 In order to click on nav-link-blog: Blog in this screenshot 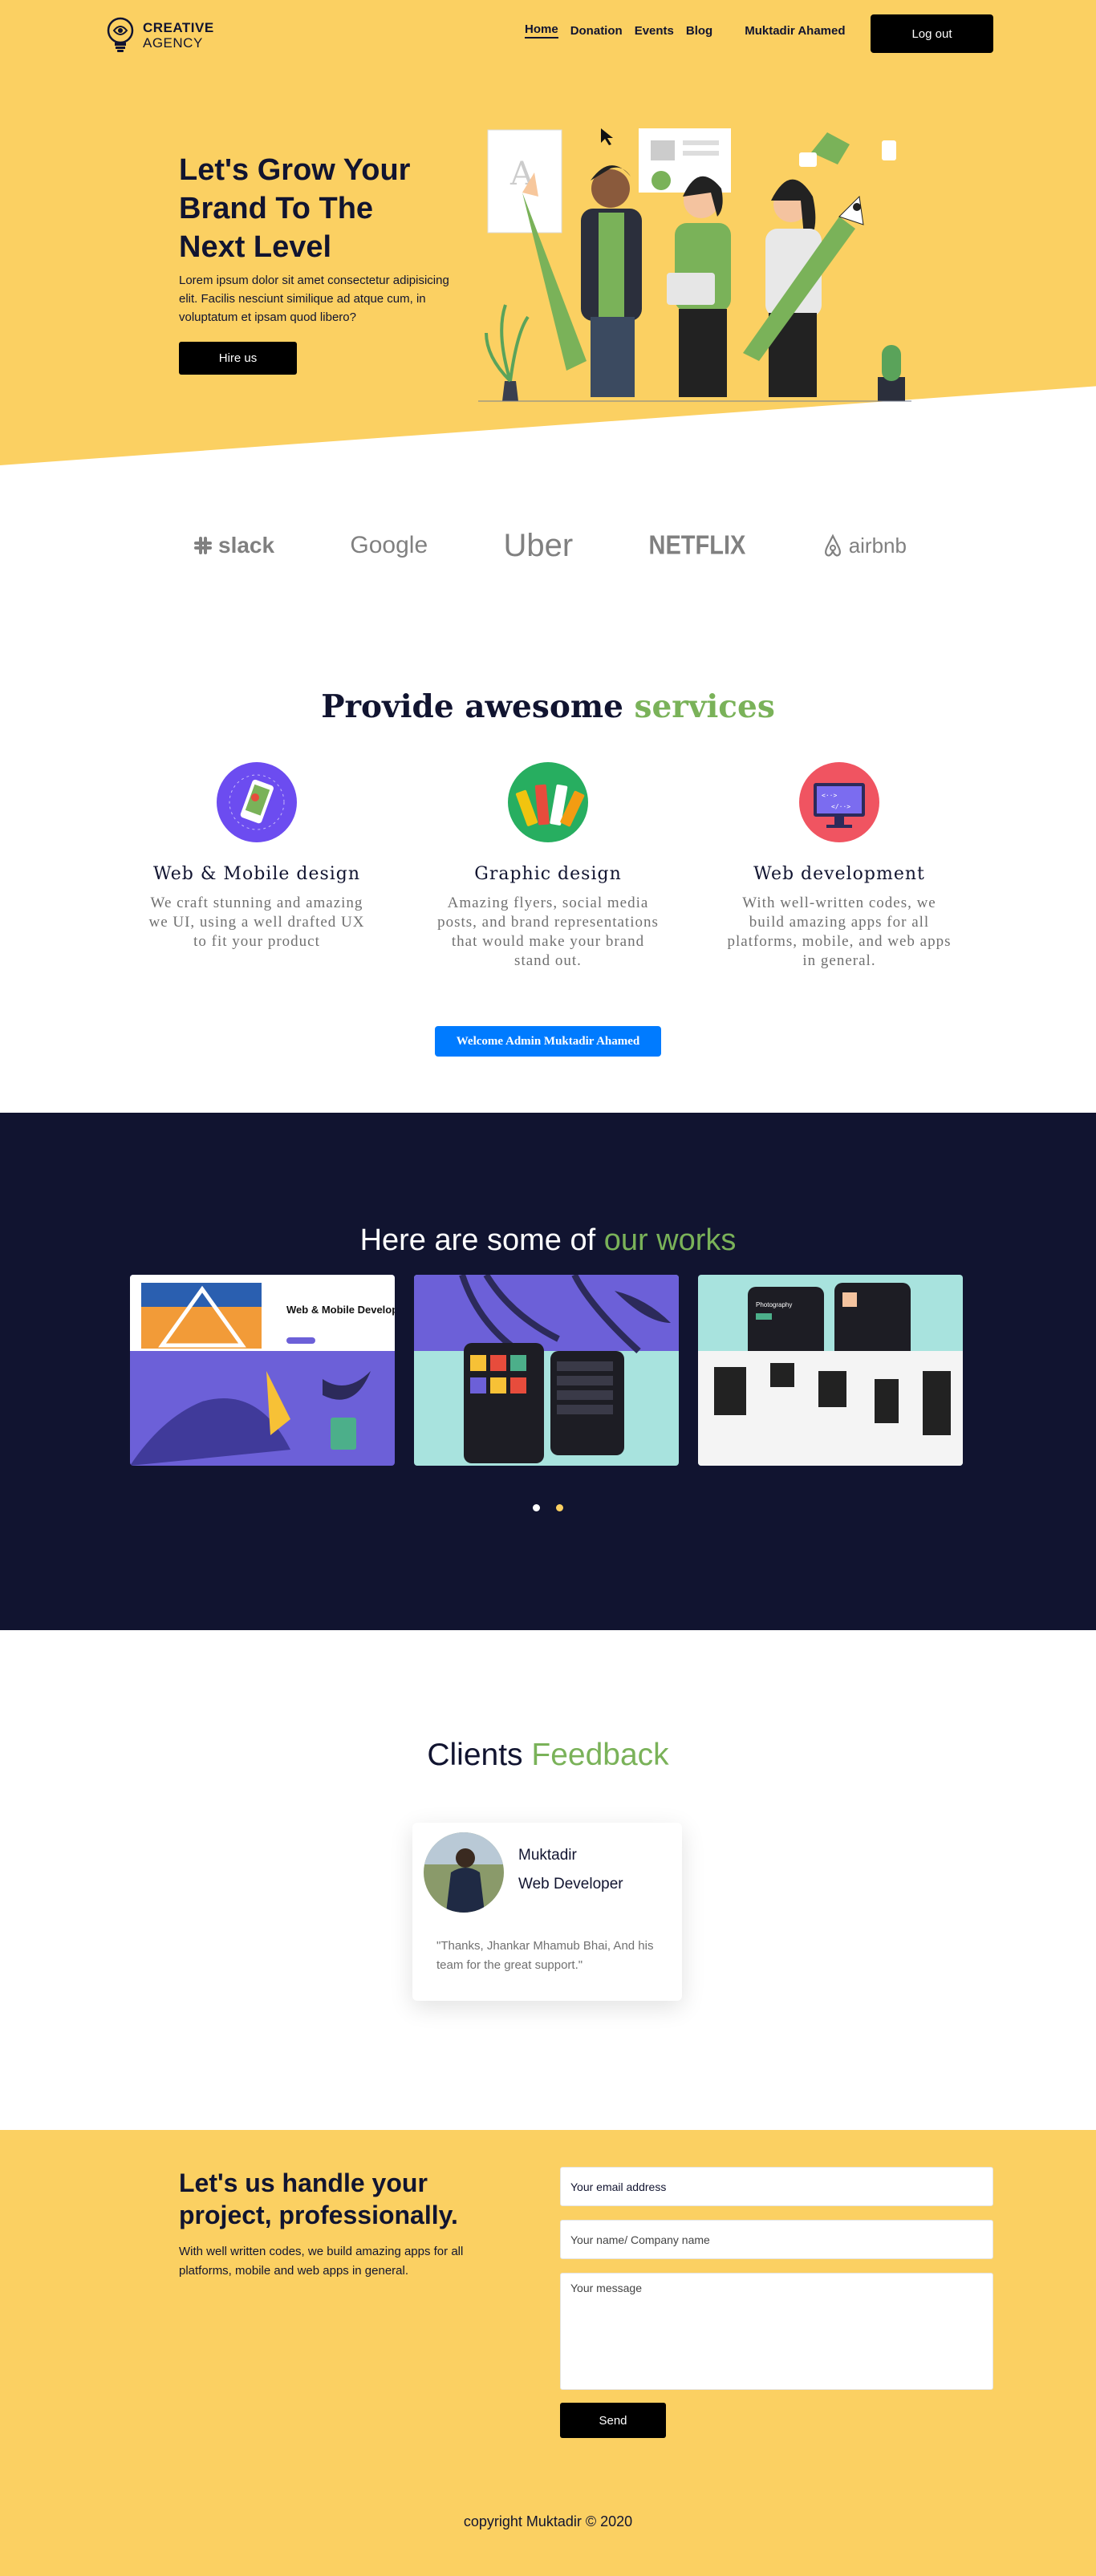, I will do `click(699, 31)`.